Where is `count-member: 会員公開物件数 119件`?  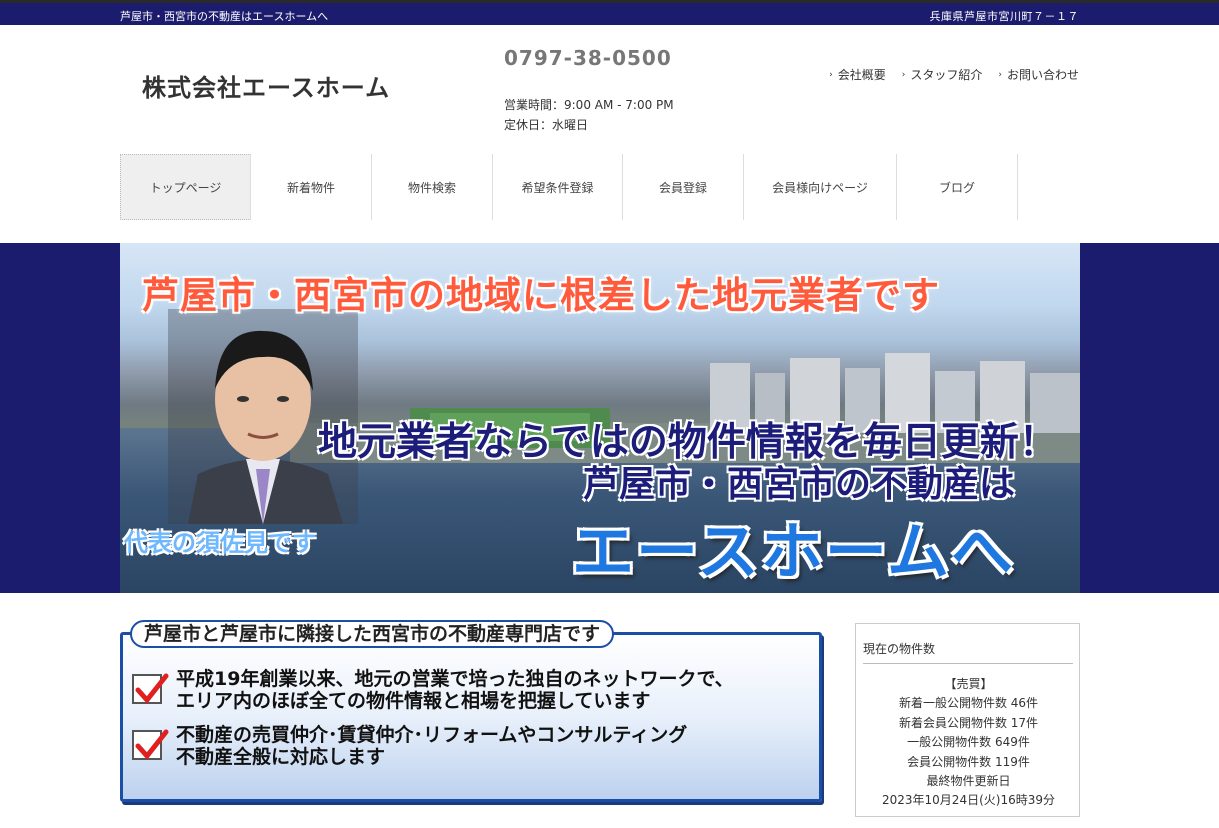 count-member: 会員公開物件数 119件 is located at coordinates (968, 761).